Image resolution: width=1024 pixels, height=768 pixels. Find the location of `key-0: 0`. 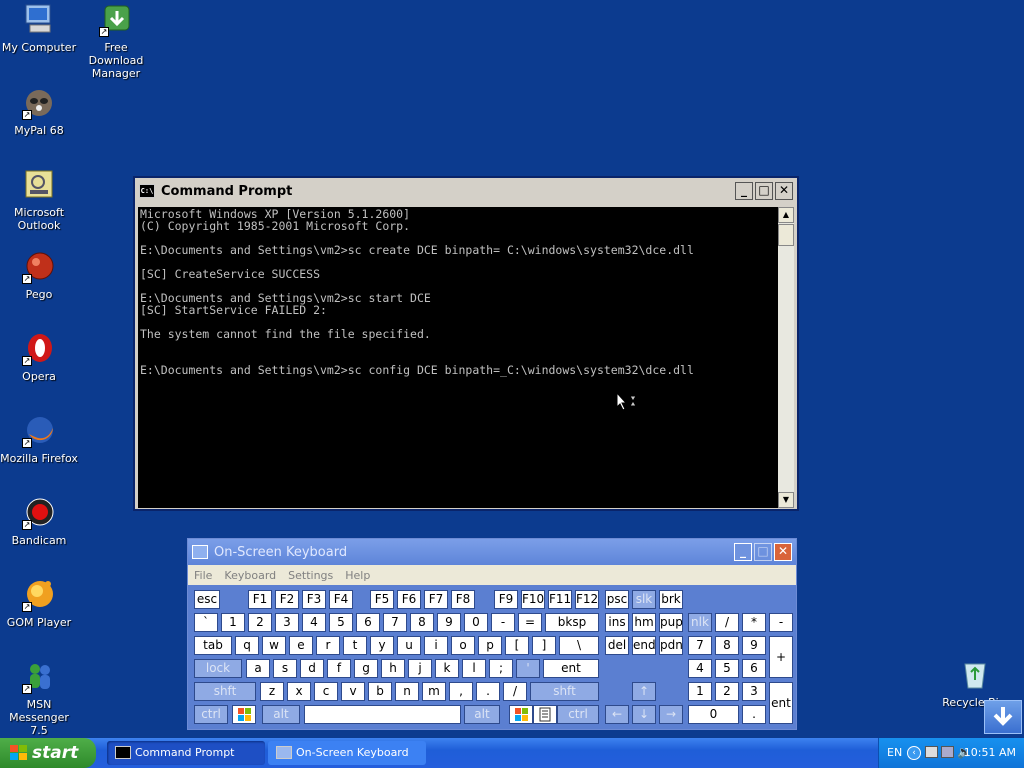

key-0: 0 is located at coordinates (713, 714).